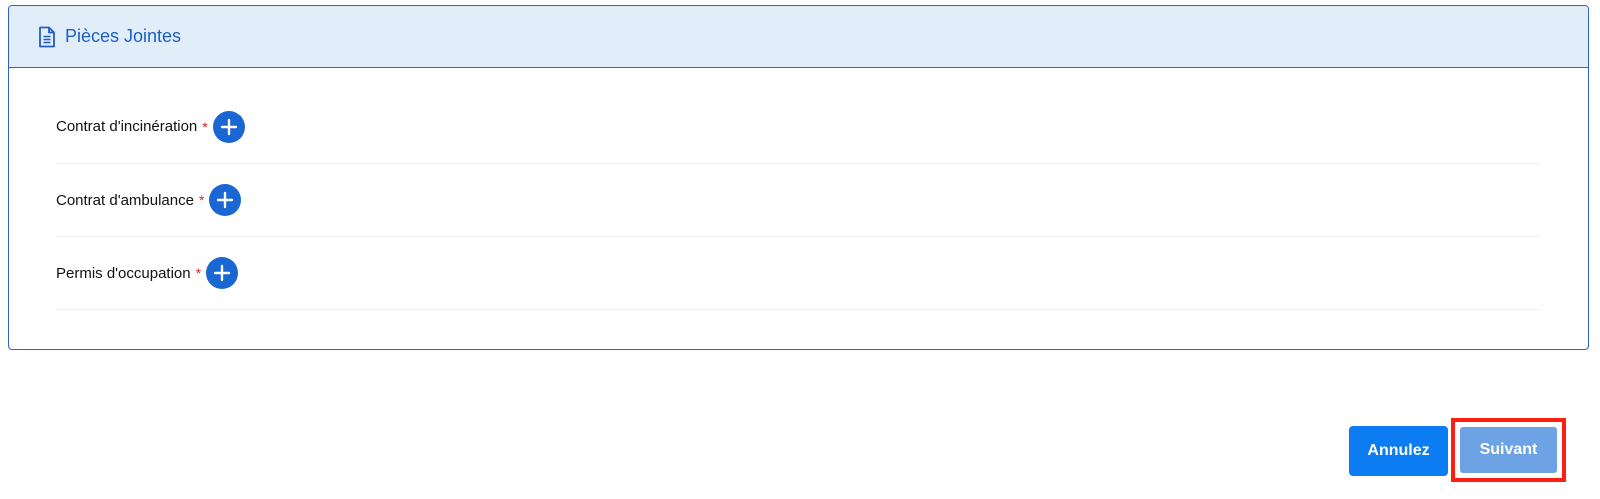 Image resolution: width=1600 pixels, height=499 pixels. I want to click on card-title: Pièces Jointes, so click(123, 36).